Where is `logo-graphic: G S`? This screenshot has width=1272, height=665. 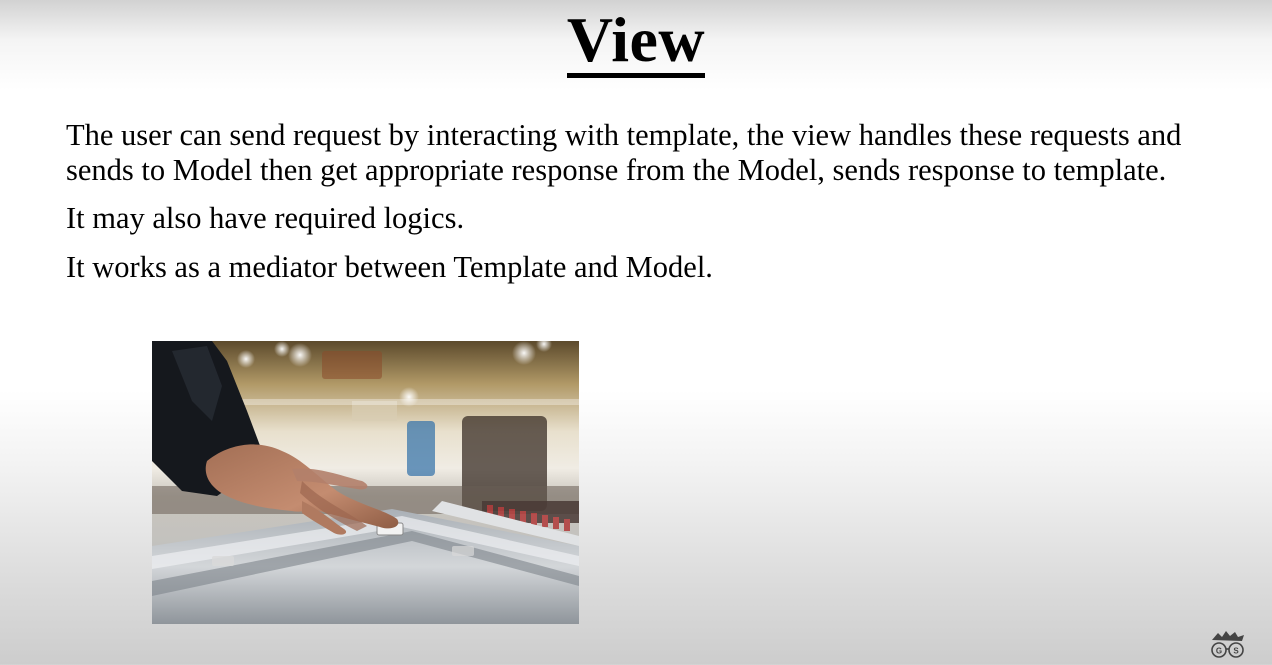 logo-graphic: G S is located at coordinates (1227, 644).